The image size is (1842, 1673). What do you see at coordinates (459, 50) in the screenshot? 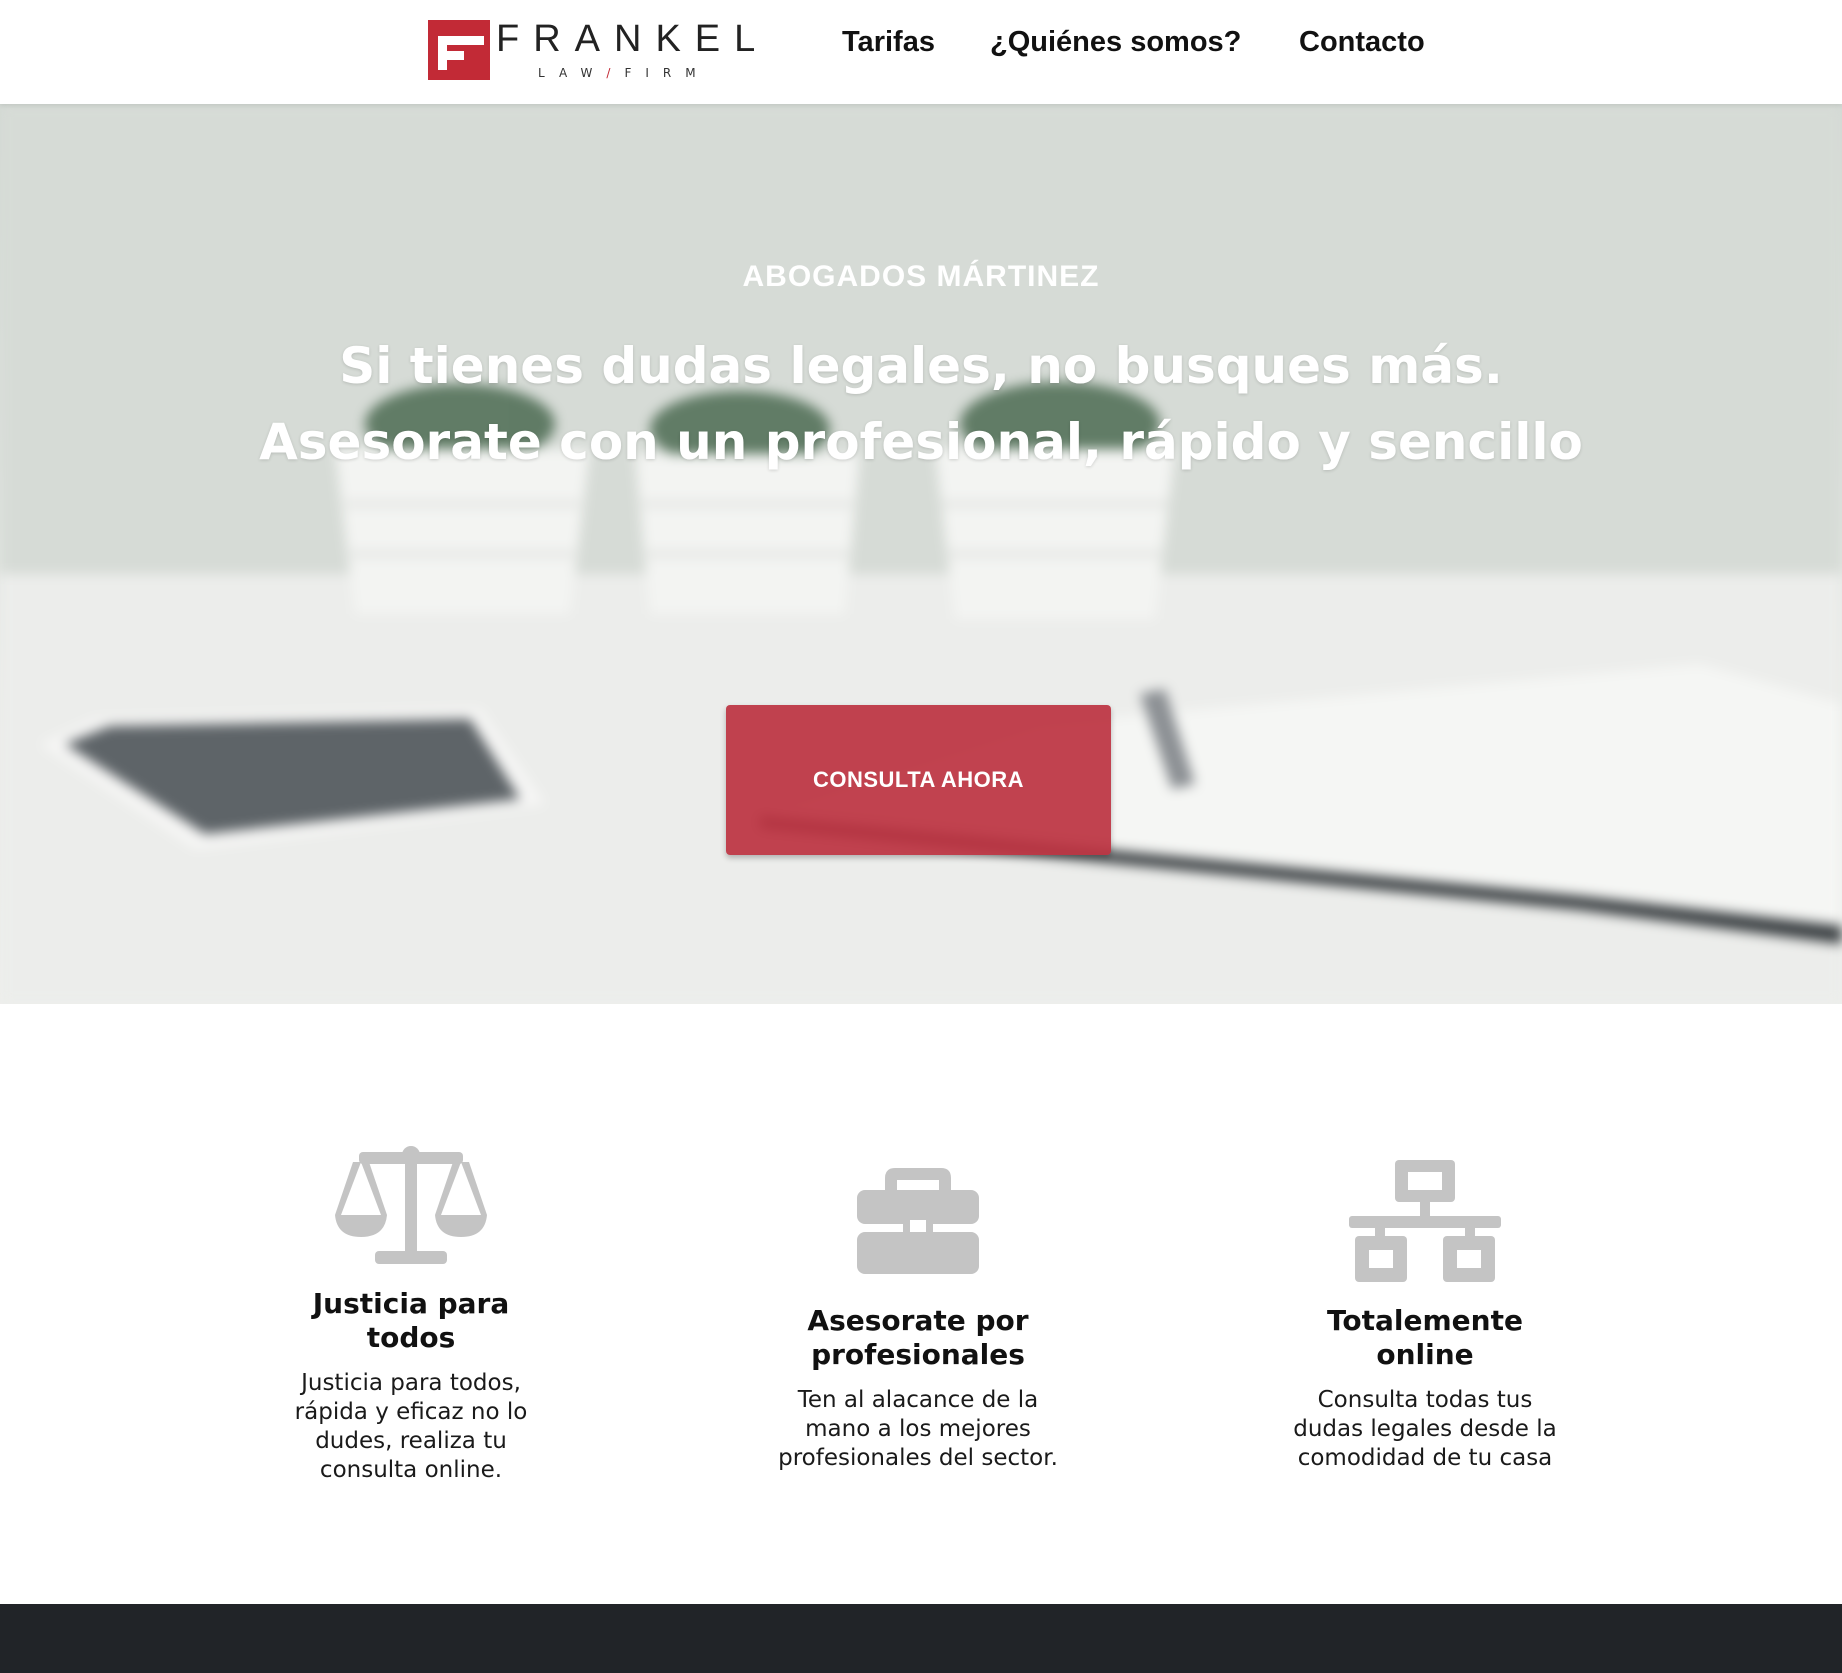
I see `logo-mark-icon` at bounding box center [459, 50].